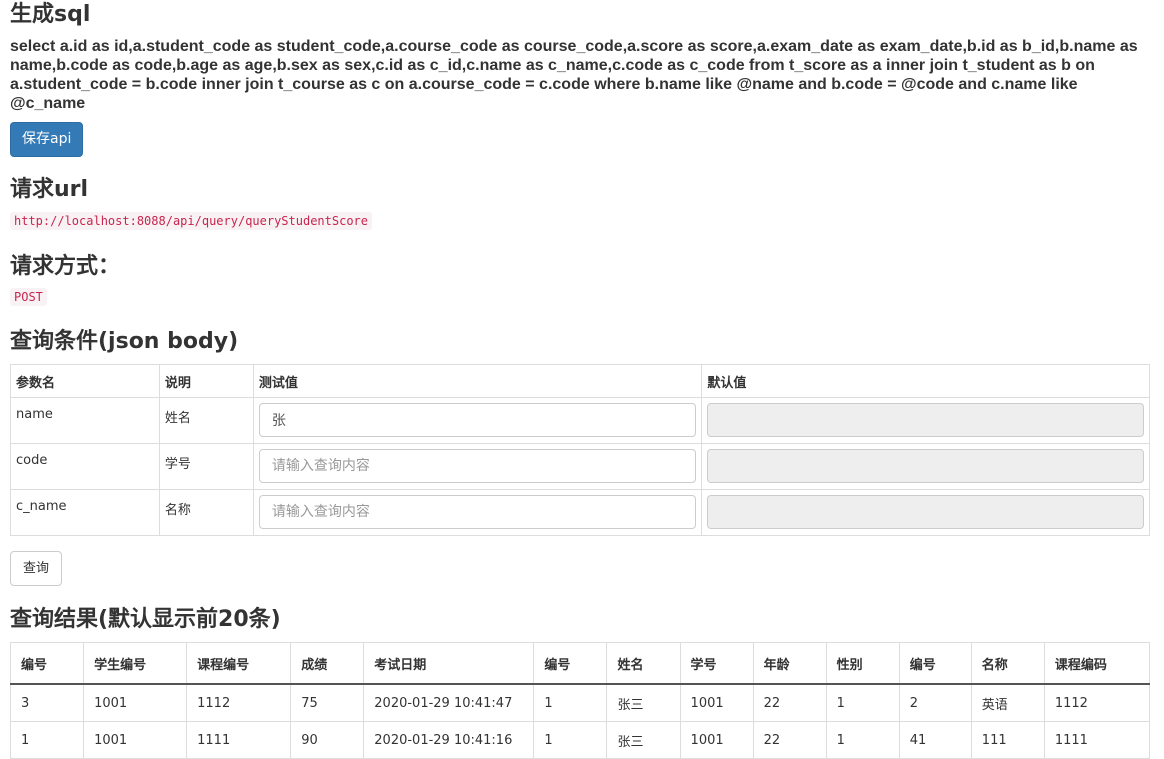 The height and width of the screenshot is (759, 1164). Describe the element at coordinates (449, 663) in the screenshot. I see `results-header-cell: 考试日期` at that location.